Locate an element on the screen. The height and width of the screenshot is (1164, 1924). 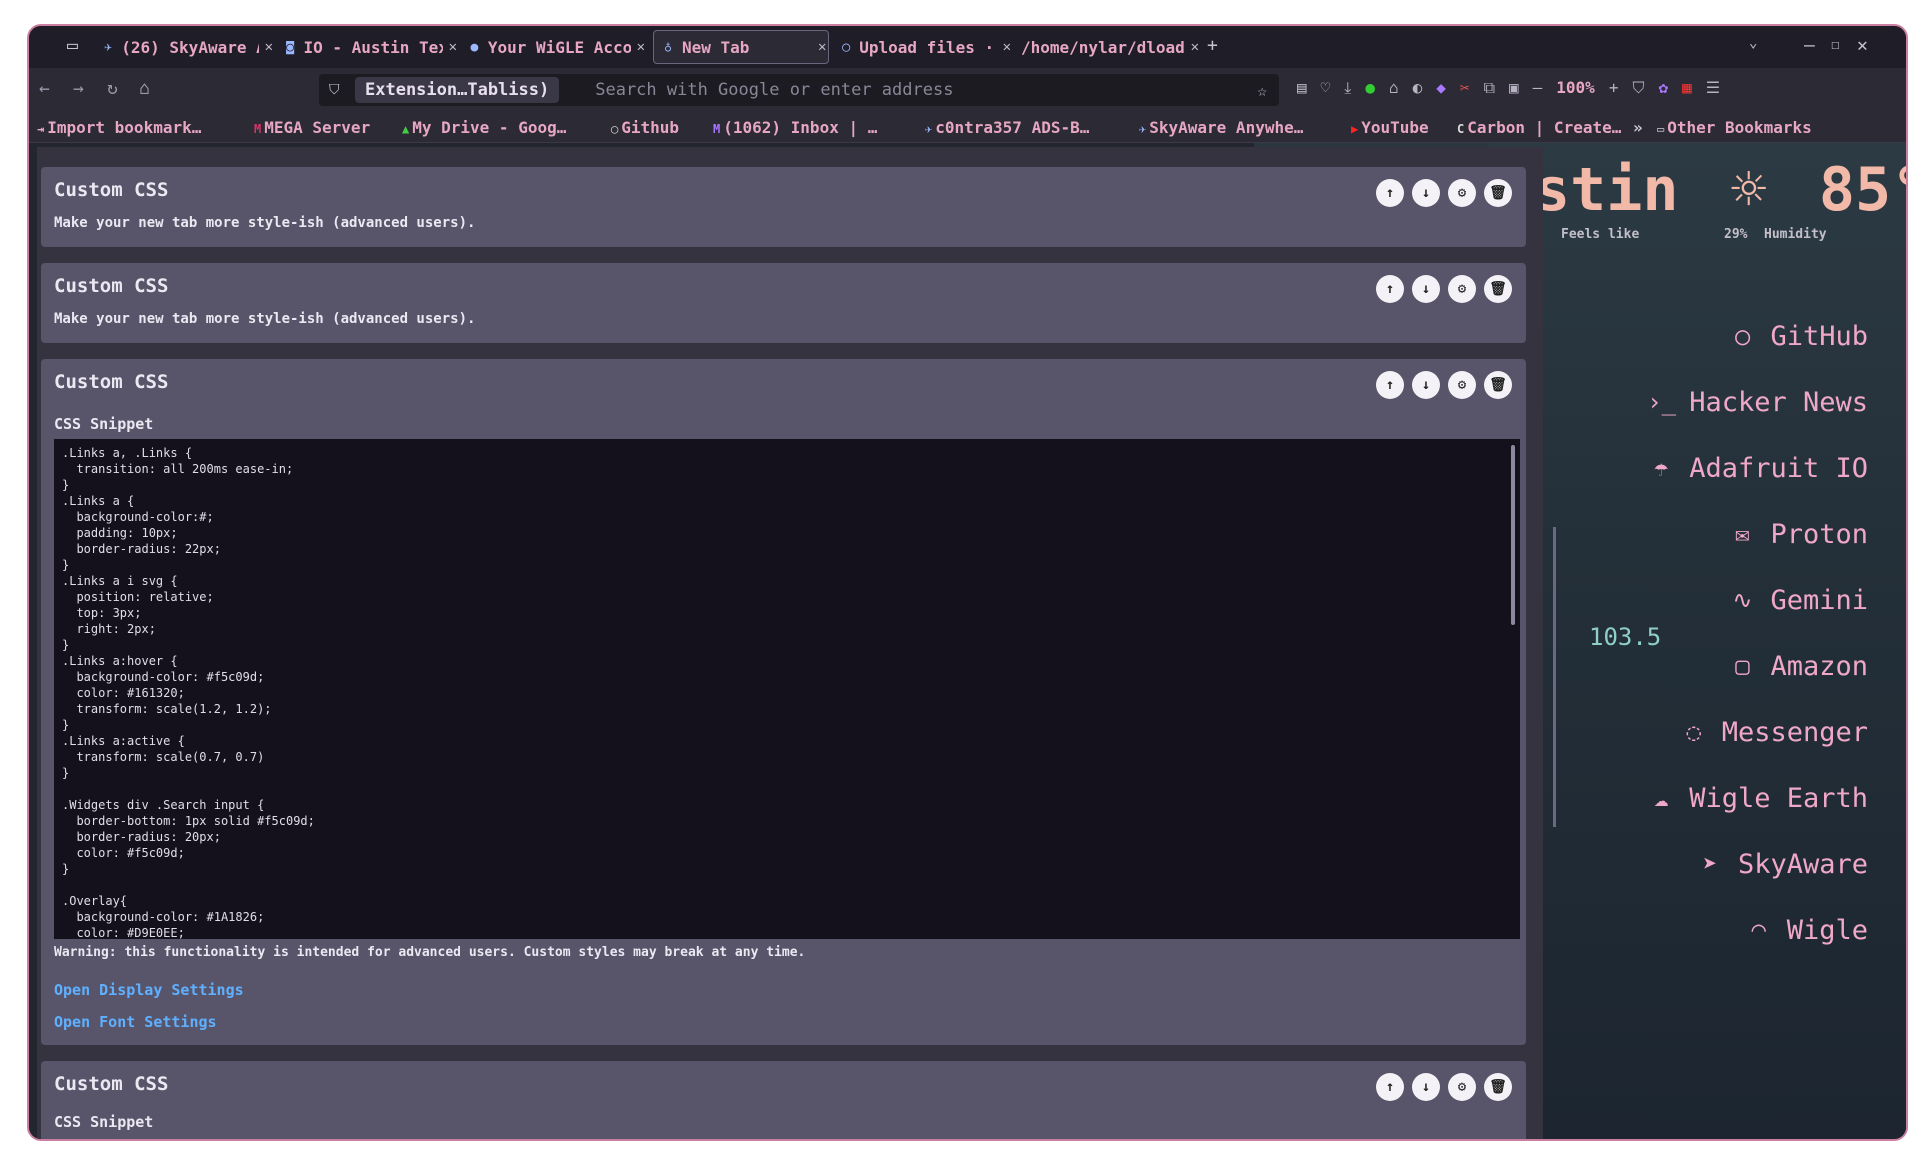
editor-scrollbar is located at coordinates (1513, 535).